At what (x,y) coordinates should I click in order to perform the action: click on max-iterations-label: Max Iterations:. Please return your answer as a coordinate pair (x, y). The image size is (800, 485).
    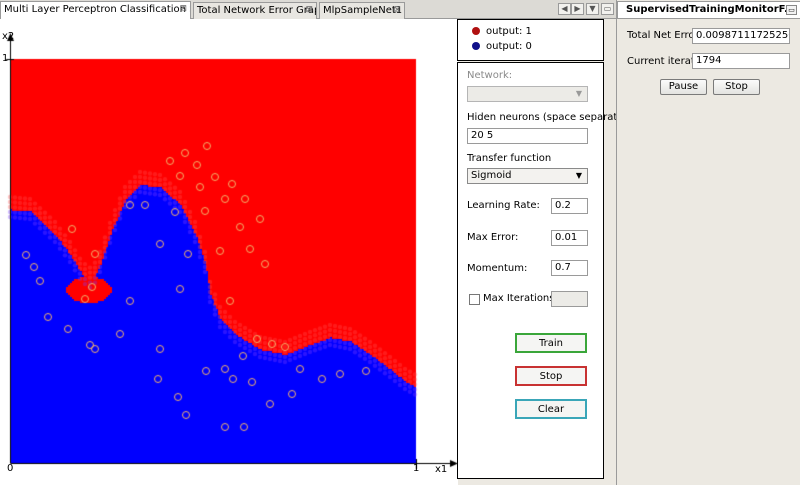
    Looking at the image, I should click on (520, 298).